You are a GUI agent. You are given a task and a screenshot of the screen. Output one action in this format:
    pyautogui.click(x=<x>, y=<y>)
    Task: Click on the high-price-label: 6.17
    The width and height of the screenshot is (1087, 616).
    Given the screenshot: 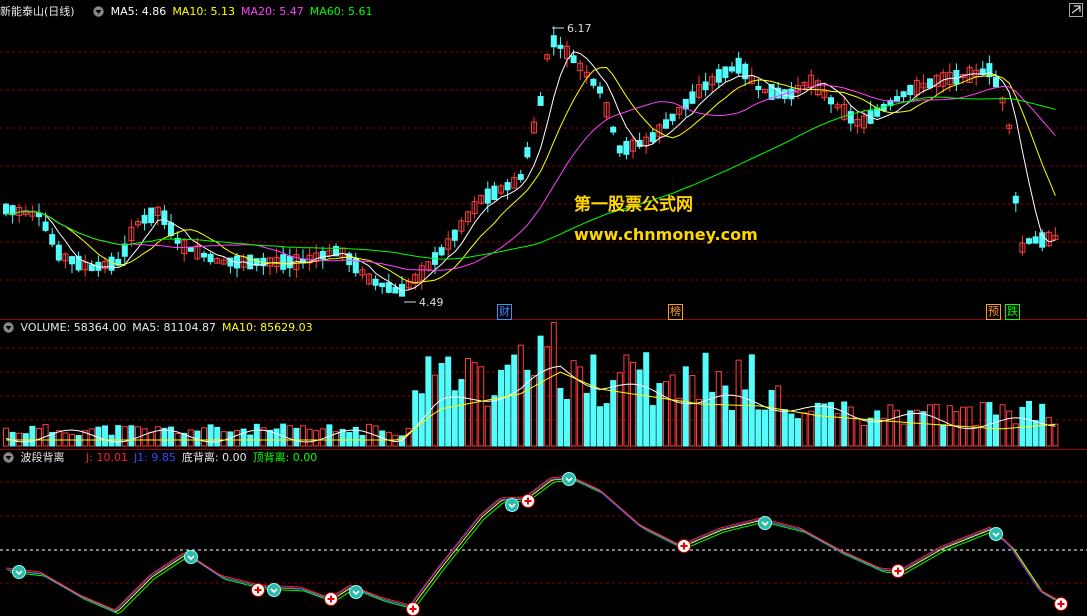 What is the action you would take?
    pyautogui.click(x=579, y=29)
    